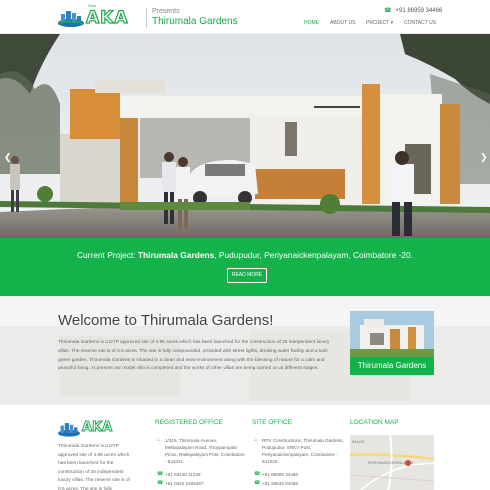  I want to click on project-card-caption: Thirumala Gardens, so click(392, 366).